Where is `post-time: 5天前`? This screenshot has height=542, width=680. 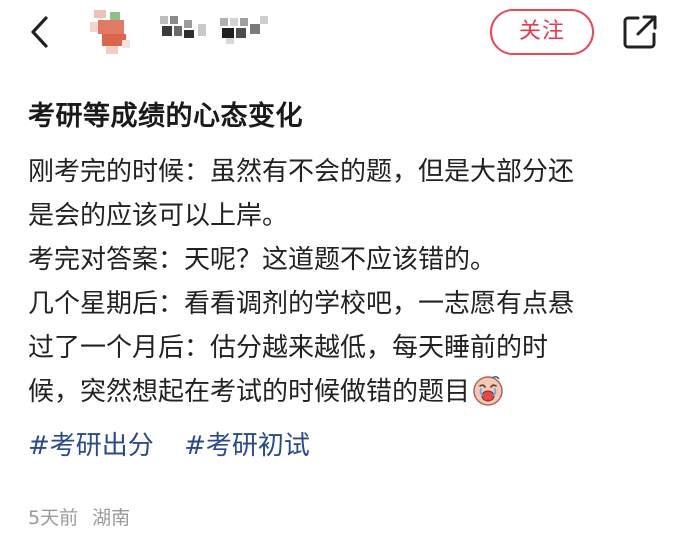 post-time: 5天前 is located at coordinates (53, 518).